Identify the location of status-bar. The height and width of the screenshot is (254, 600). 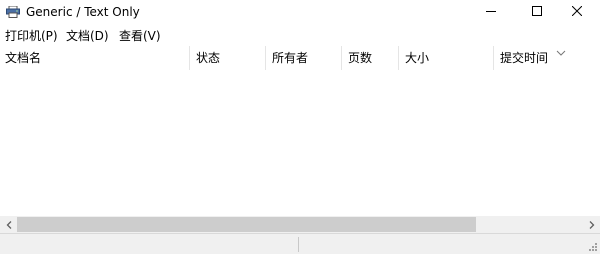
(300, 243).